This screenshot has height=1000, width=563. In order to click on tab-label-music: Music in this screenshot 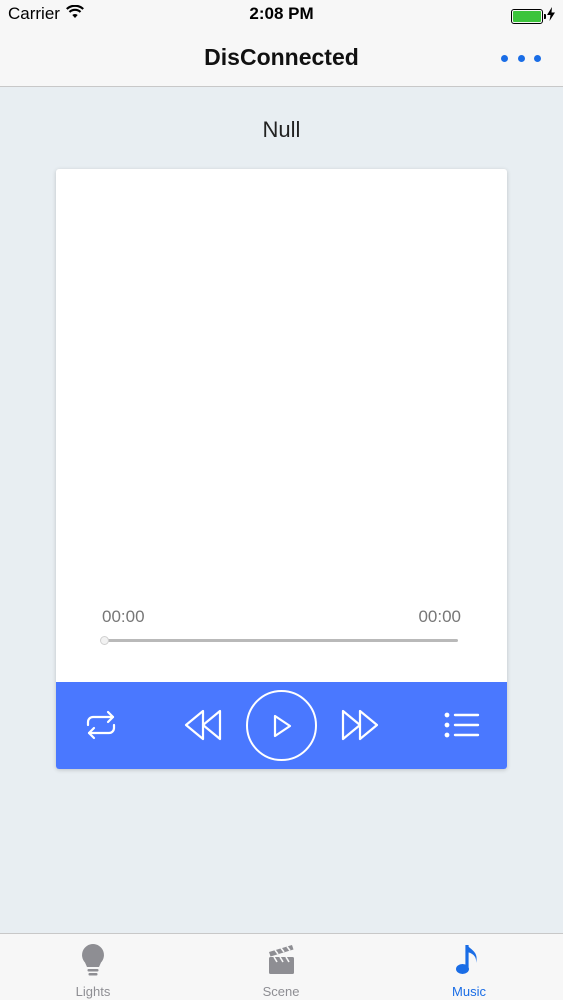, I will do `click(469, 991)`.